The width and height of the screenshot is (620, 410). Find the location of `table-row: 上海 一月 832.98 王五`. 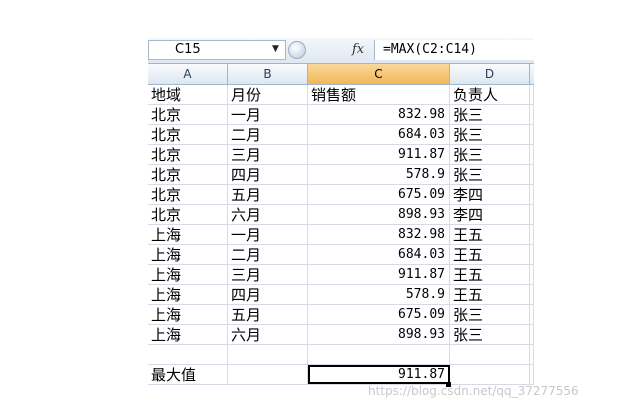

table-row: 上海 一月 832.98 王五 is located at coordinates (341, 235).